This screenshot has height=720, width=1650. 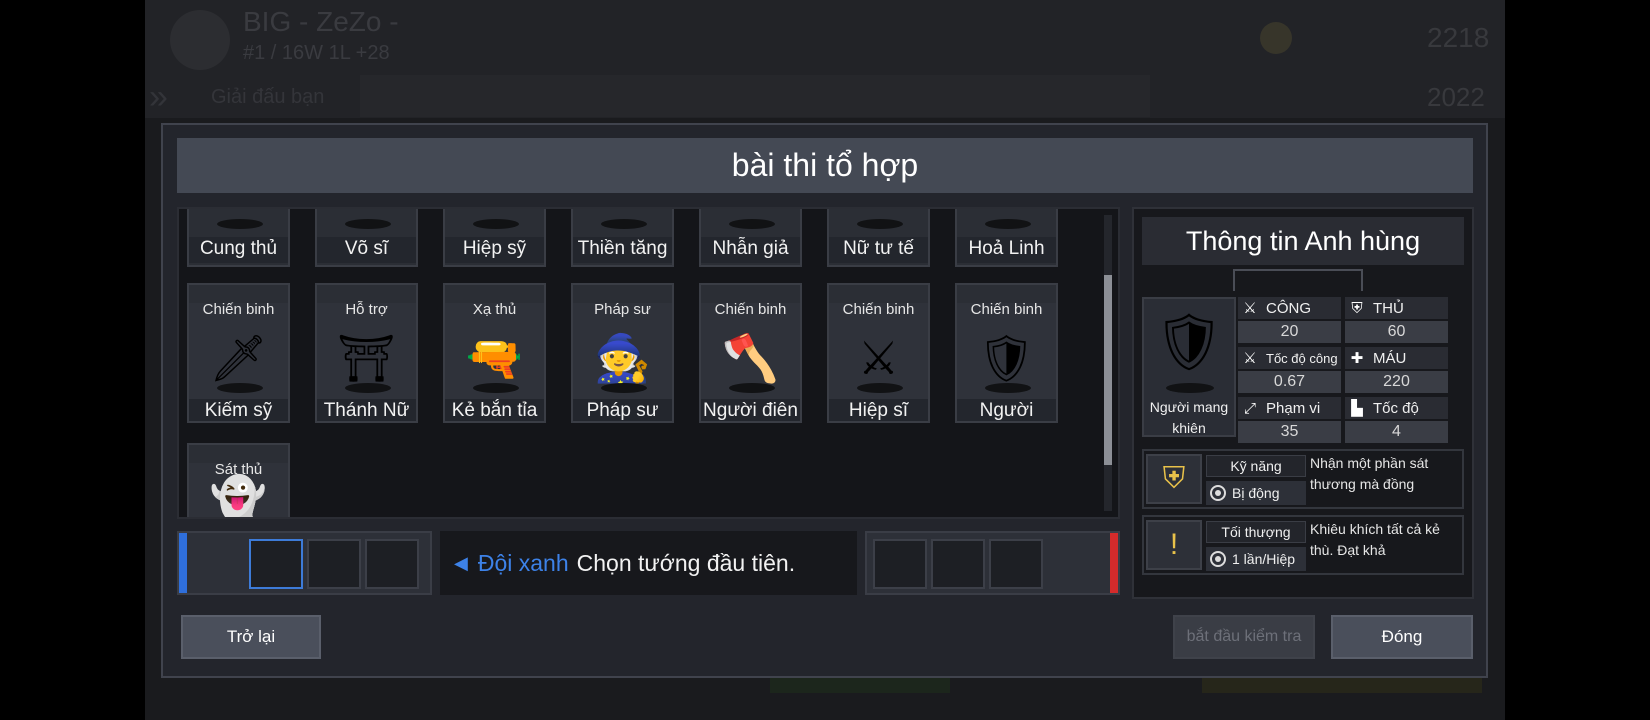 I want to click on sniper-icon: 🔫, so click(x=494, y=358).